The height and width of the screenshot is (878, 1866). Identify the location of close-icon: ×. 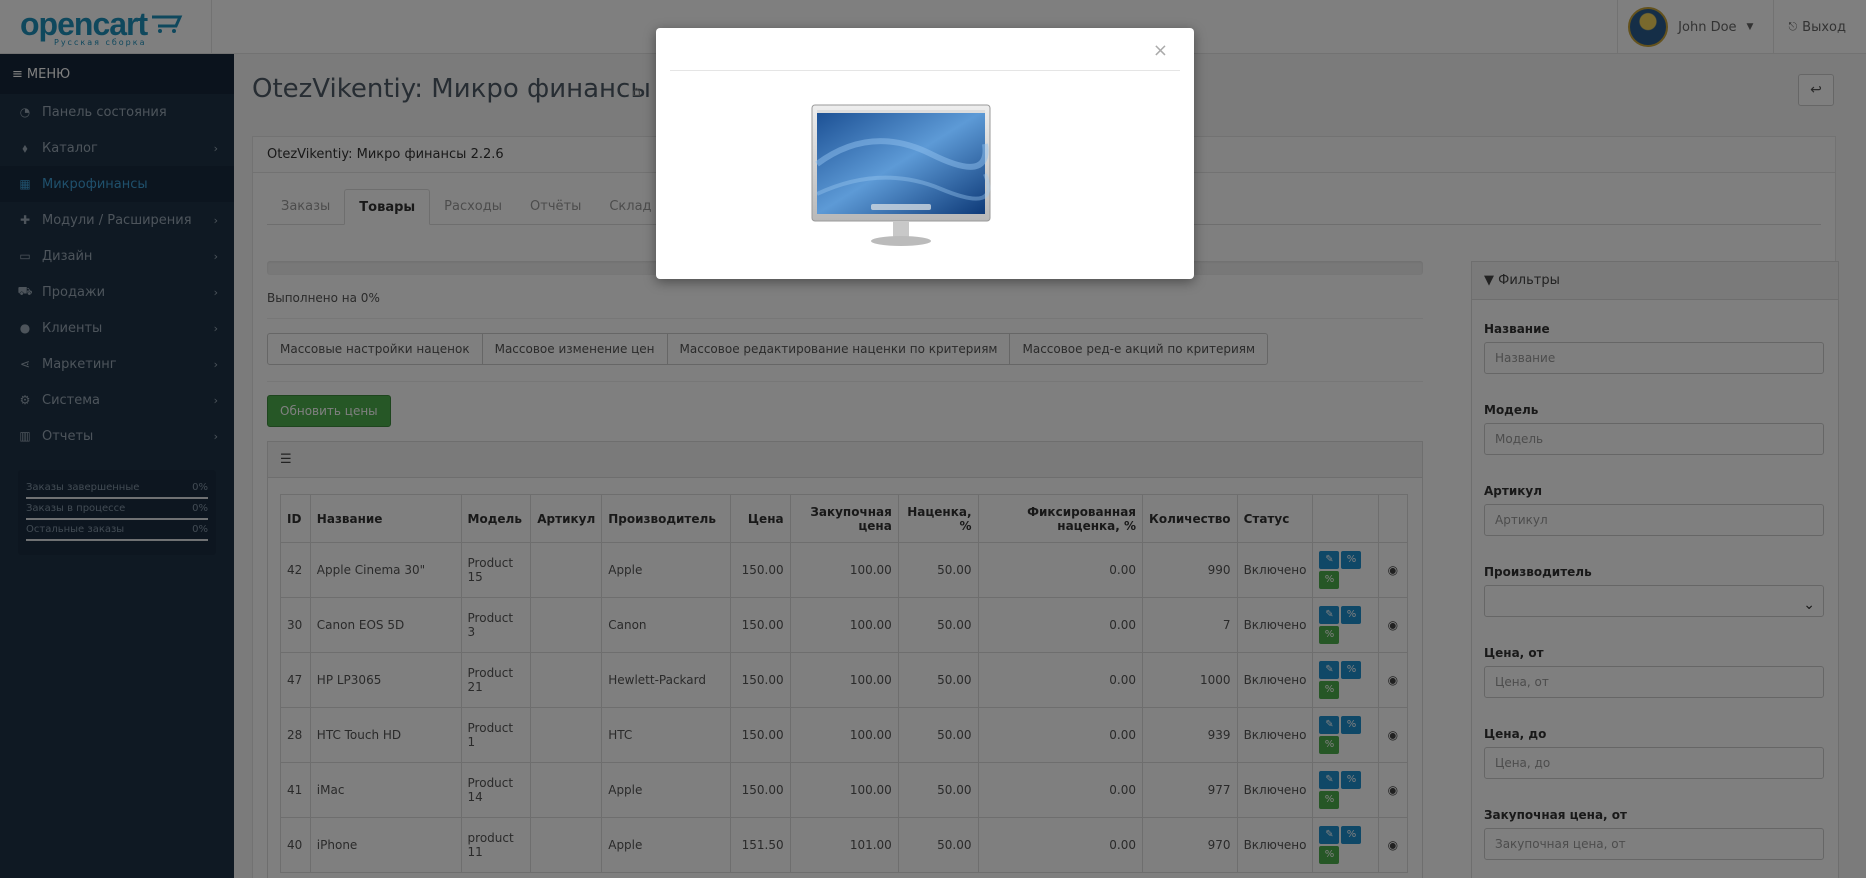
(1160, 50).